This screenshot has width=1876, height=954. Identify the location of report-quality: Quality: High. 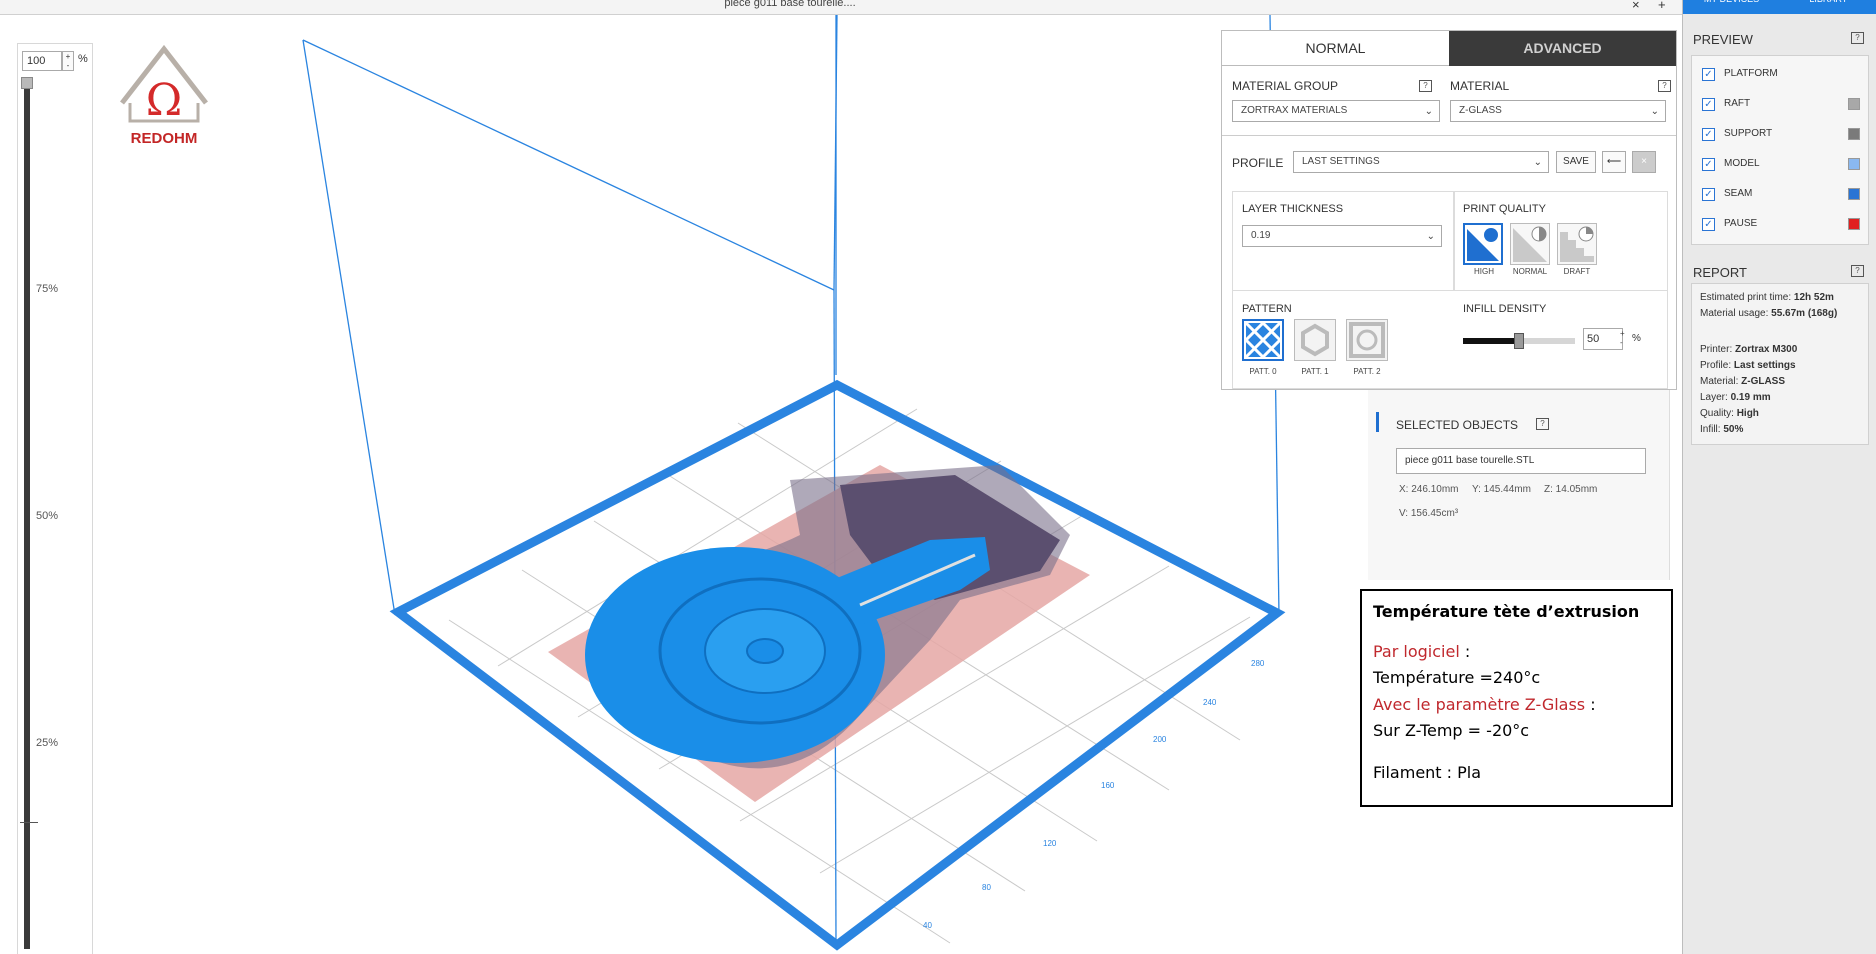
(1729, 413).